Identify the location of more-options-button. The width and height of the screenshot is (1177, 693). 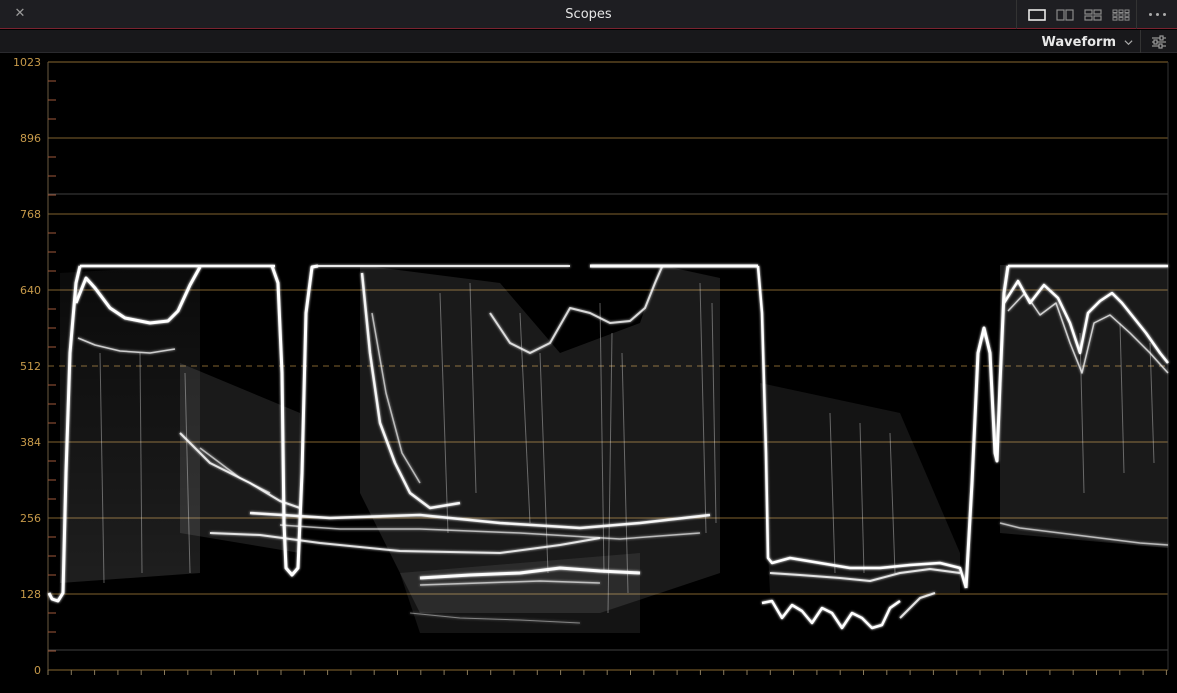
(1156, 14).